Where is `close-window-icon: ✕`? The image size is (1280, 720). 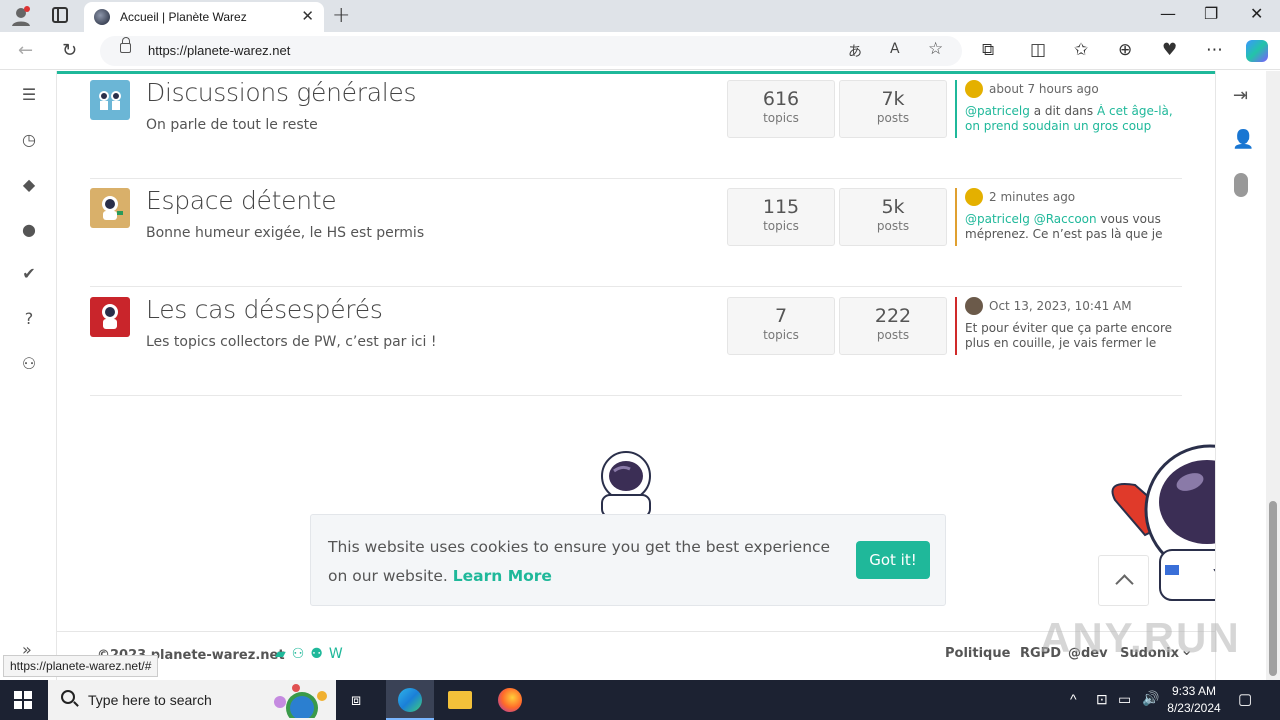 close-window-icon: ✕ is located at coordinates (1256, 13).